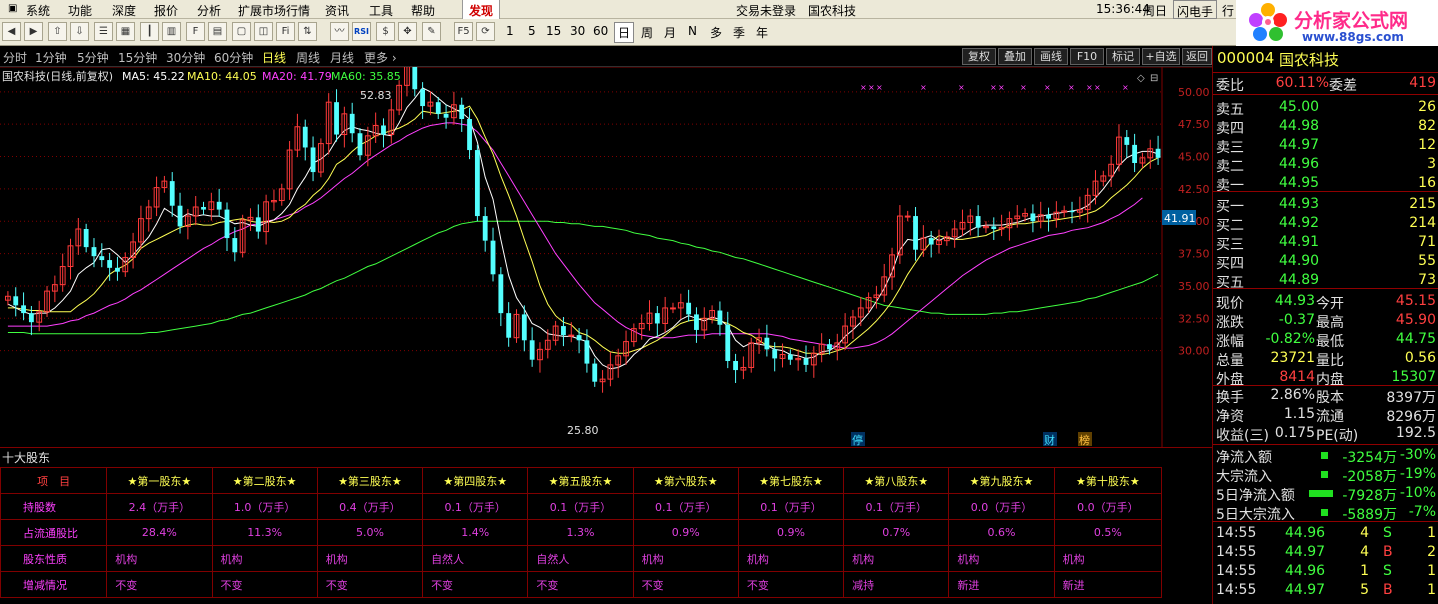  I want to click on stats-row: 收益(三) 0.175 PE(动) 192.5, so click(1325, 434).